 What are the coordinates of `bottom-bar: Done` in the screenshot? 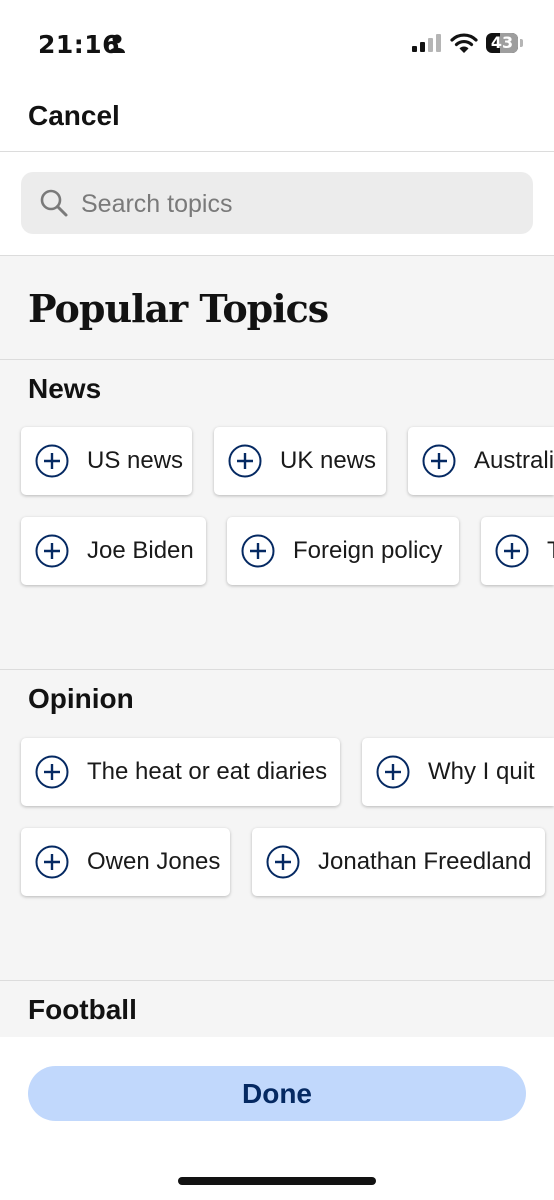 It's located at (277, 1118).